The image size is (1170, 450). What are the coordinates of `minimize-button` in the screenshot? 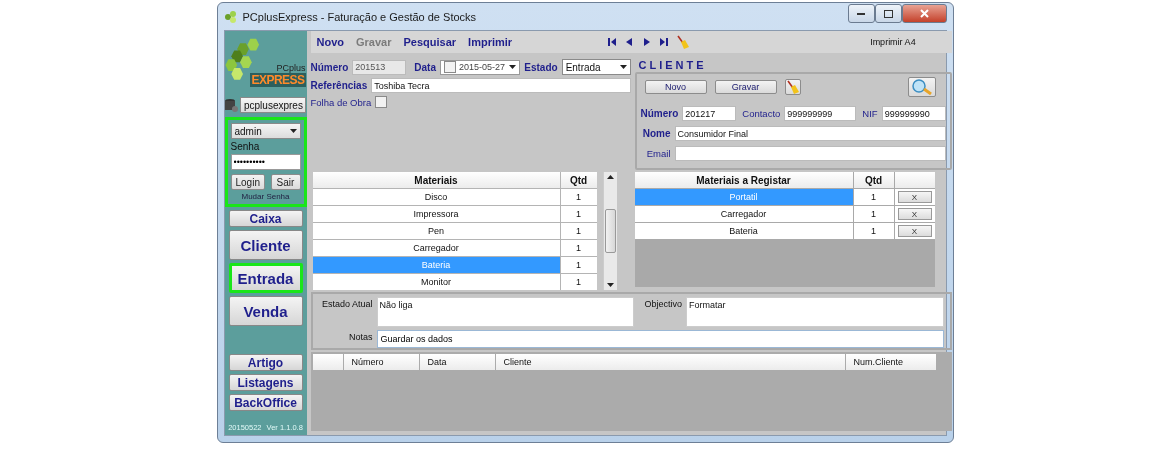 It's located at (861, 13).